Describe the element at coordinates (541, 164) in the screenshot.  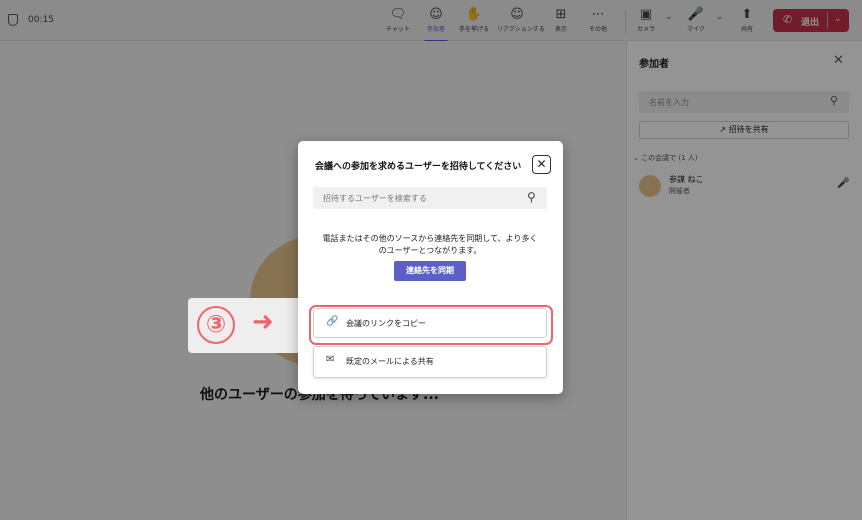
I see `close-icon: ✕` at that location.